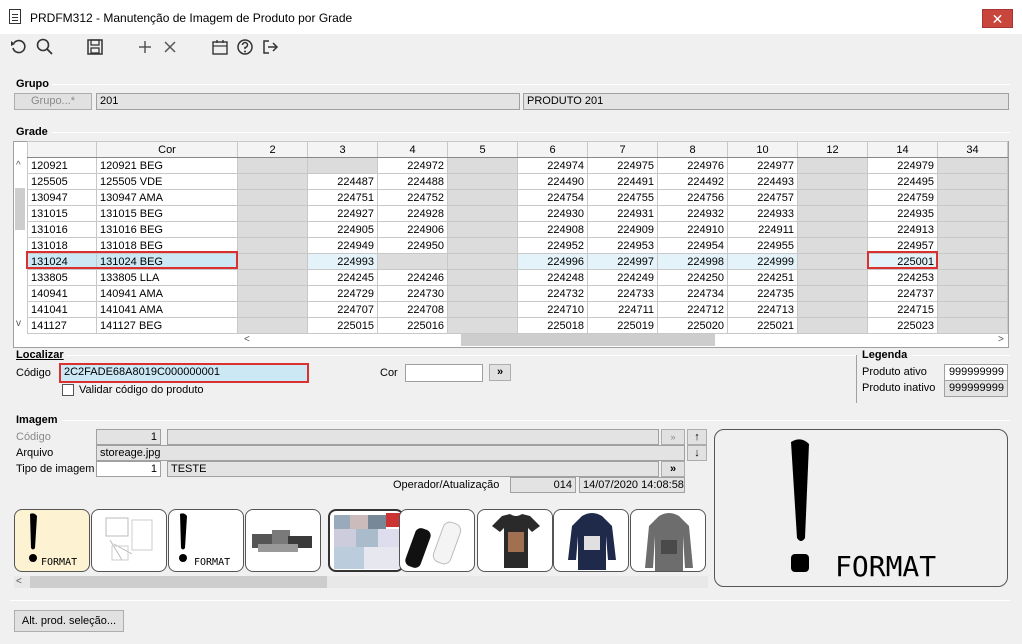  I want to click on vertical-scrollbar-thumb, so click(20, 209).